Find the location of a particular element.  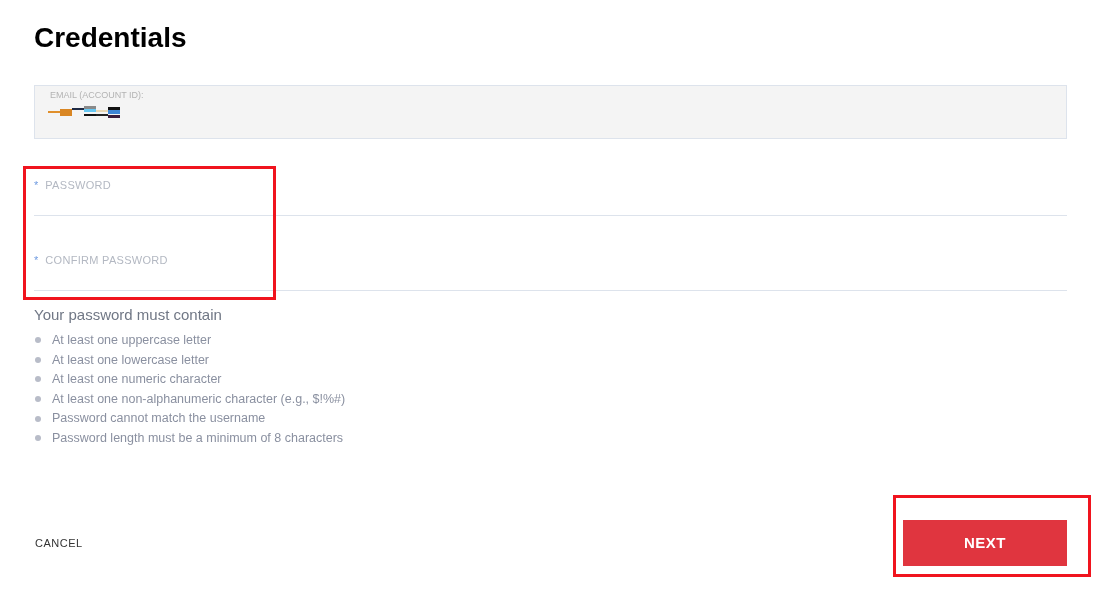

field-label: CONFIRM PASSWORD is located at coordinates (106, 260).